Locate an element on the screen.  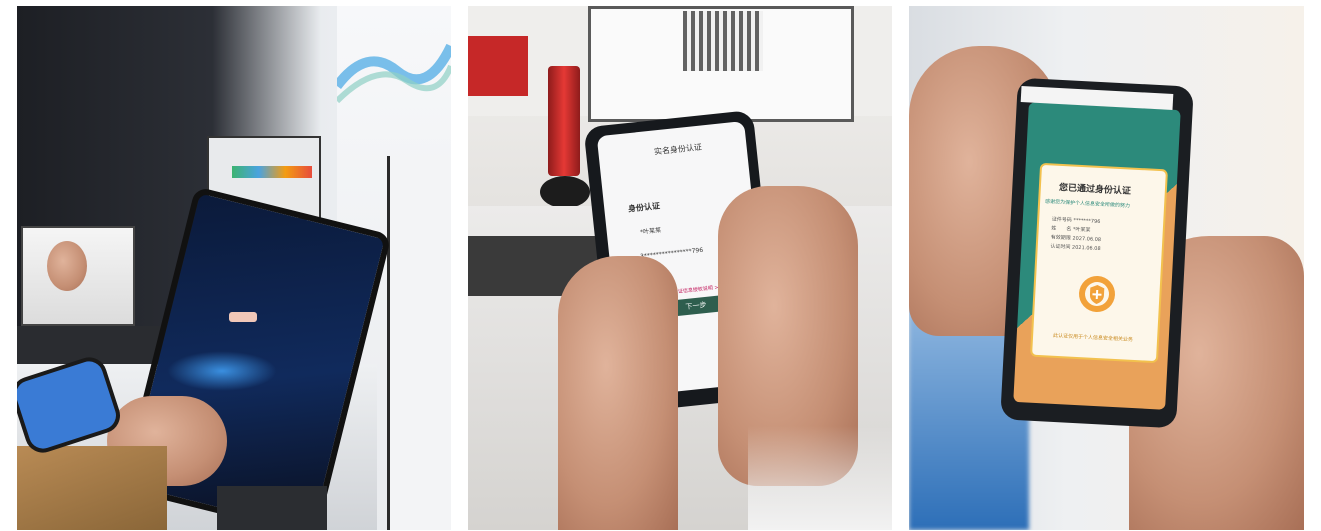
sleeve is located at coordinates (92, 488).